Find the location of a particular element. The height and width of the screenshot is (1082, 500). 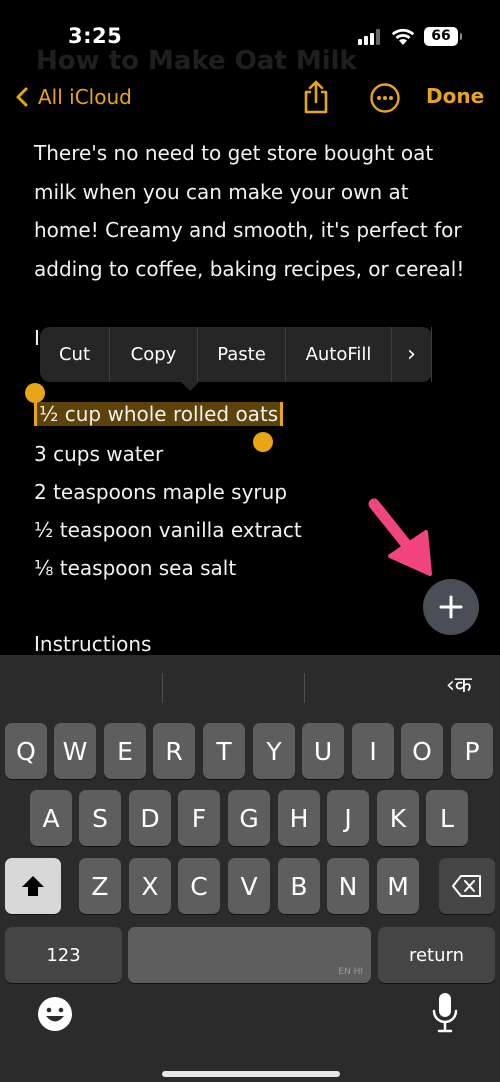

key-c: C is located at coordinates (199, 886).